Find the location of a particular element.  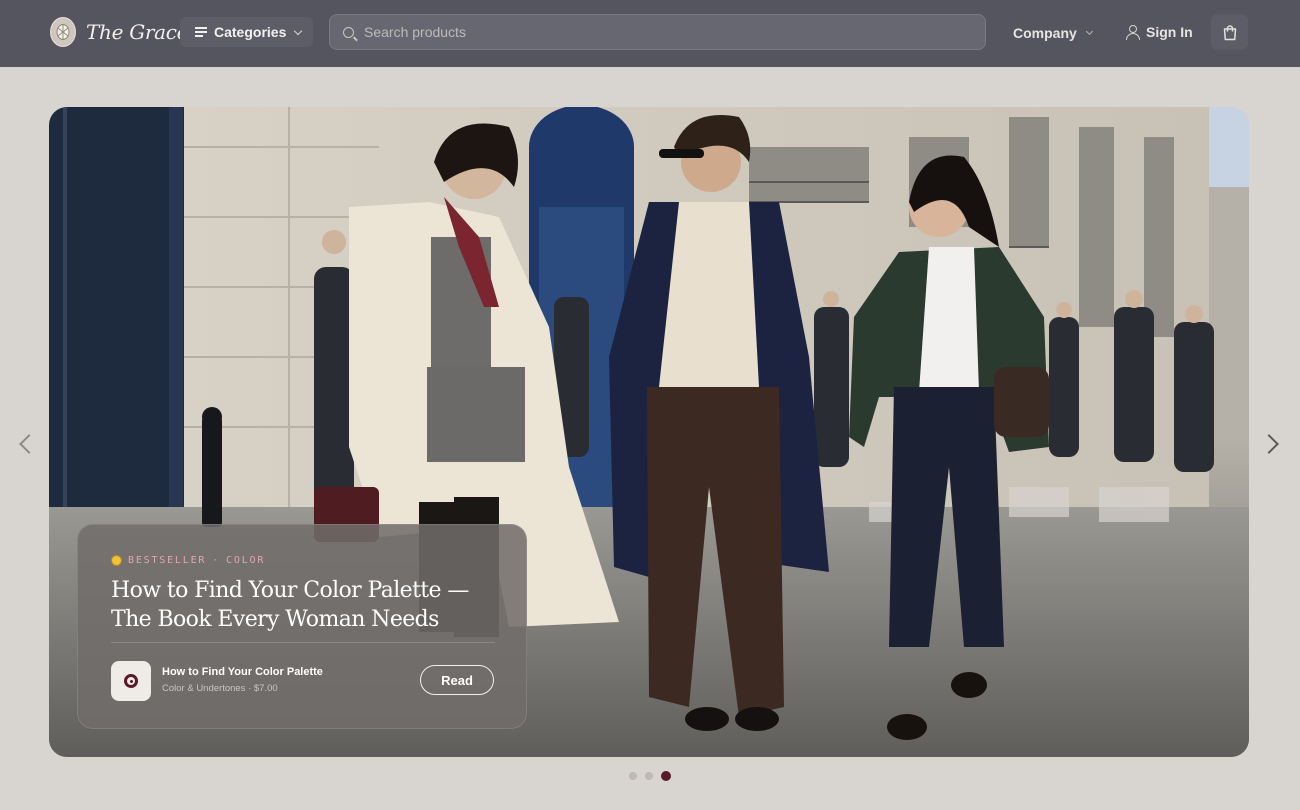

company-menu: Company is located at coordinates (1053, 33).